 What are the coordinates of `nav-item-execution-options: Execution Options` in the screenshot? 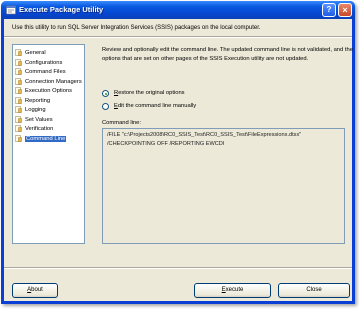 It's located at (49, 91).